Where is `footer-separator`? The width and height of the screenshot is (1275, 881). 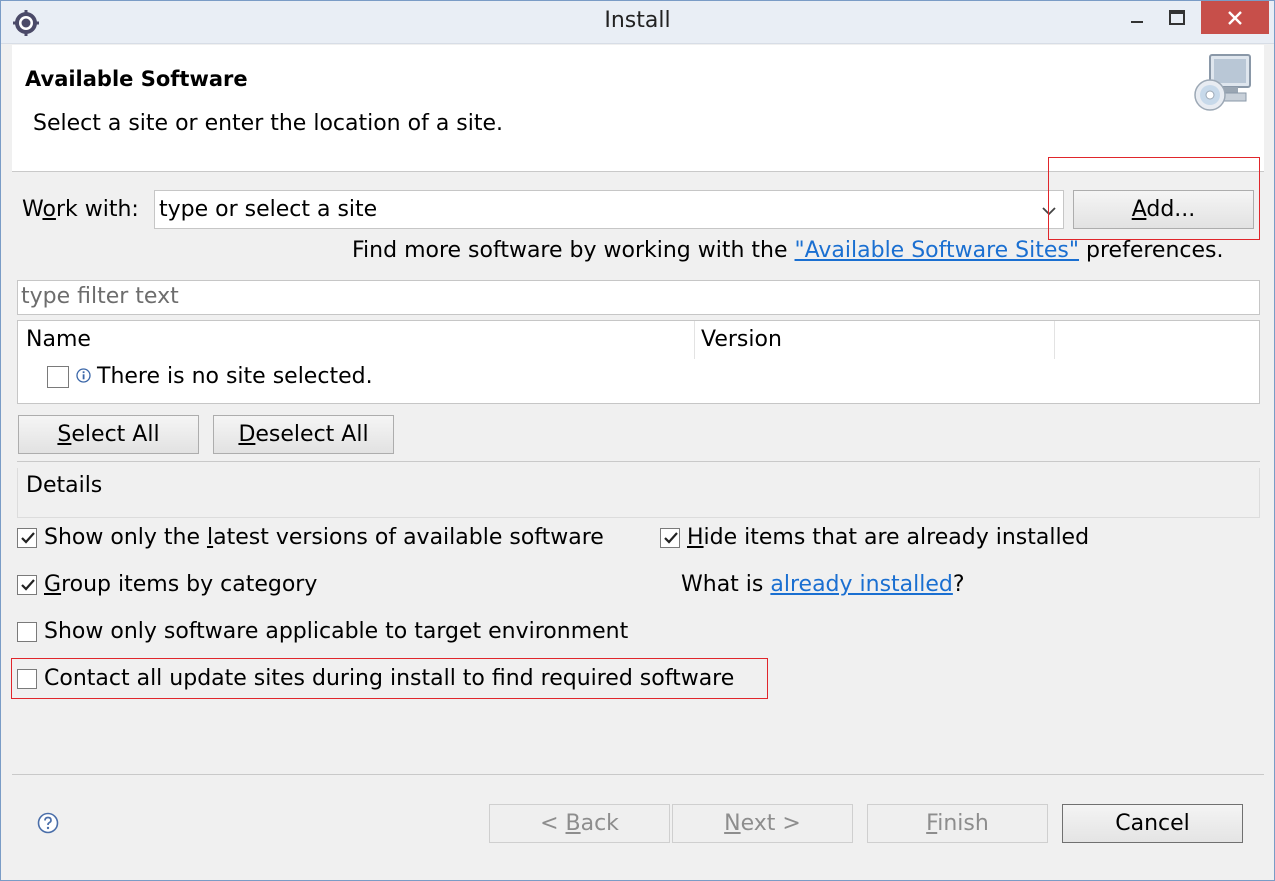
footer-separator is located at coordinates (638, 774).